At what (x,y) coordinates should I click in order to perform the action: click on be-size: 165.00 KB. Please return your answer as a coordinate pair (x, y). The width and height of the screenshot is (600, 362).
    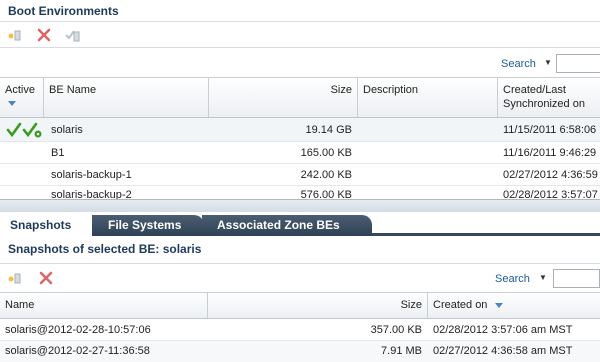
    Looking at the image, I should click on (326, 153).